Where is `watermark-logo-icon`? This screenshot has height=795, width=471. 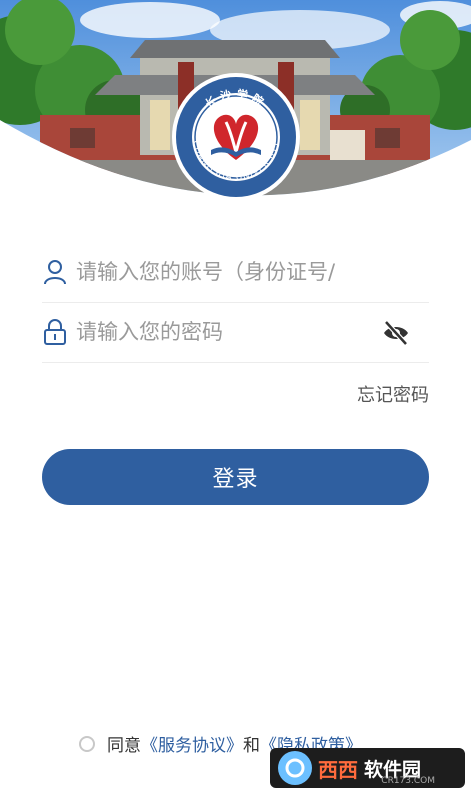
watermark-logo-icon is located at coordinates (295, 768).